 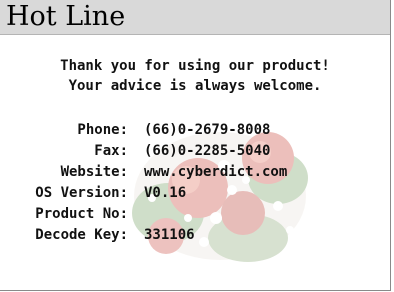 What do you see at coordinates (169, 235) in the screenshot?
I see `decode-key-value: 331106` at bounding box center [169, 235].